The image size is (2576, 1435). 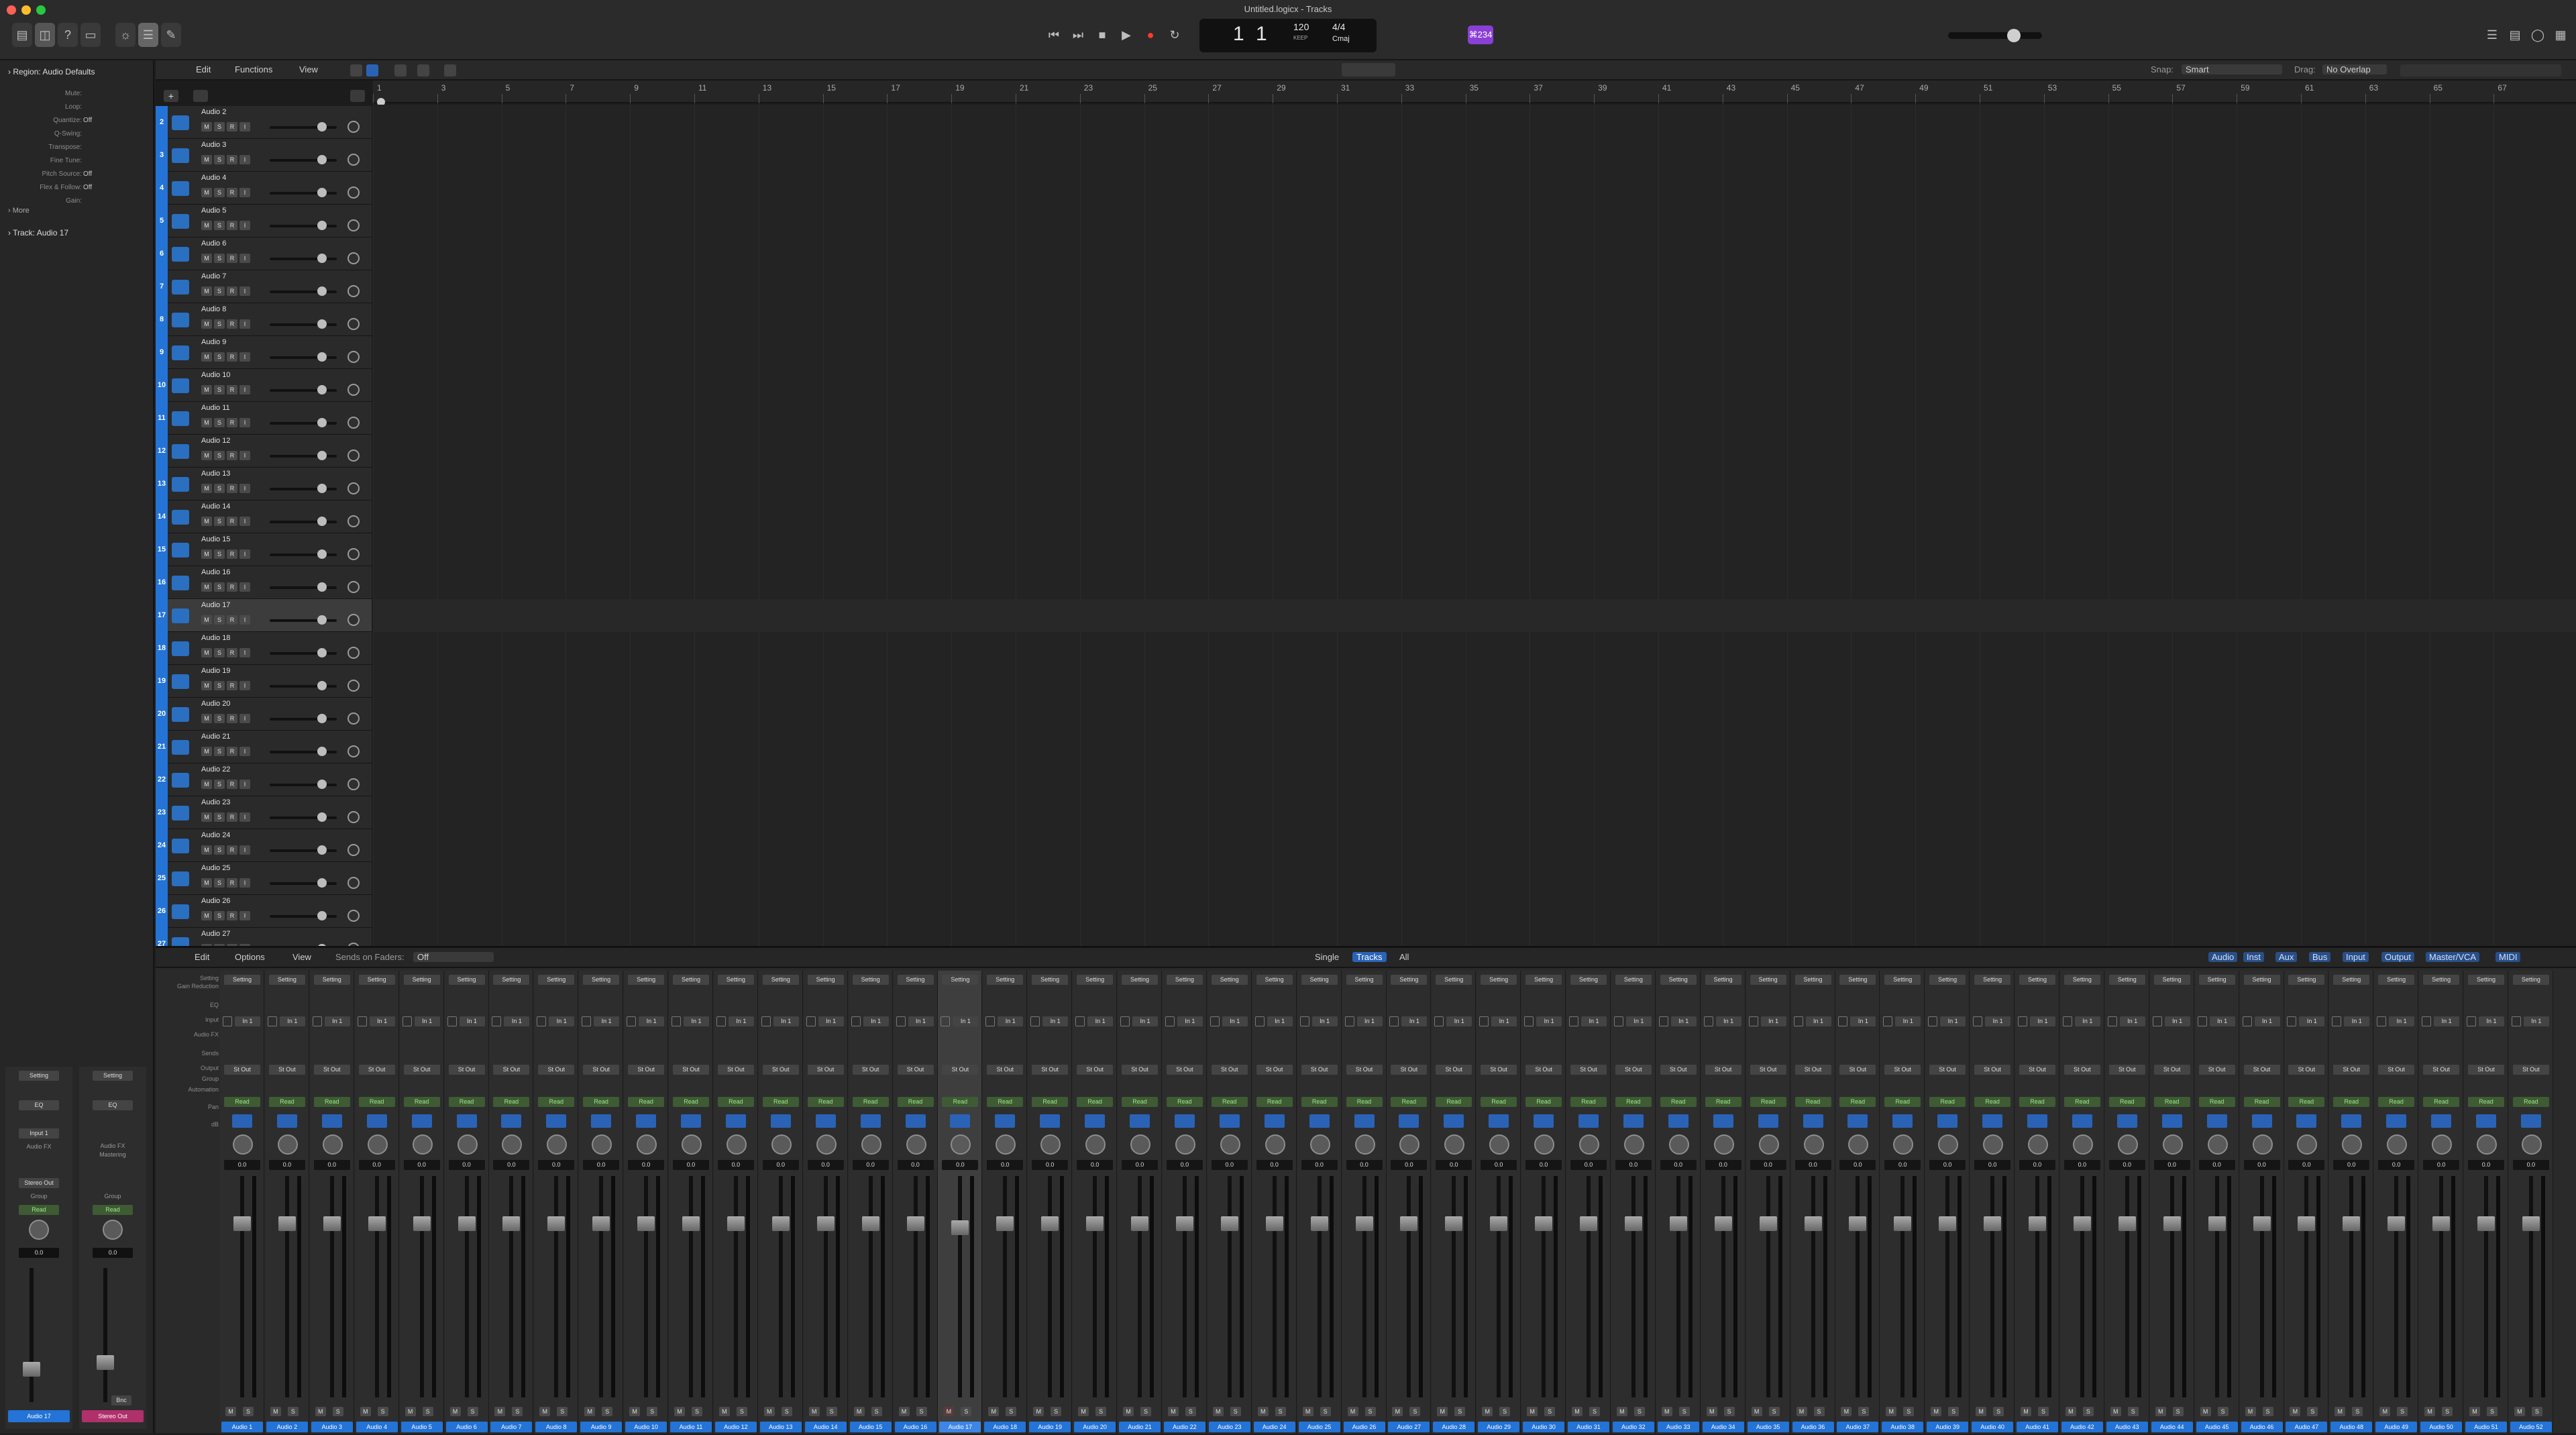 I want to click on track-row: 25 Audio 25 M S R I, so click(x=264, y=879).